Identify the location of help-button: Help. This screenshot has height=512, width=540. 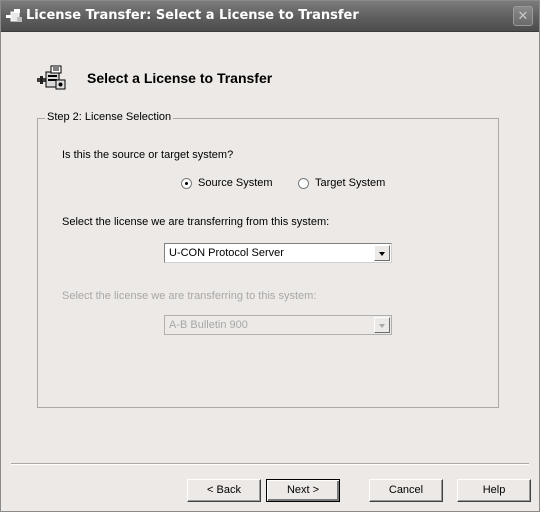
(494, 490).